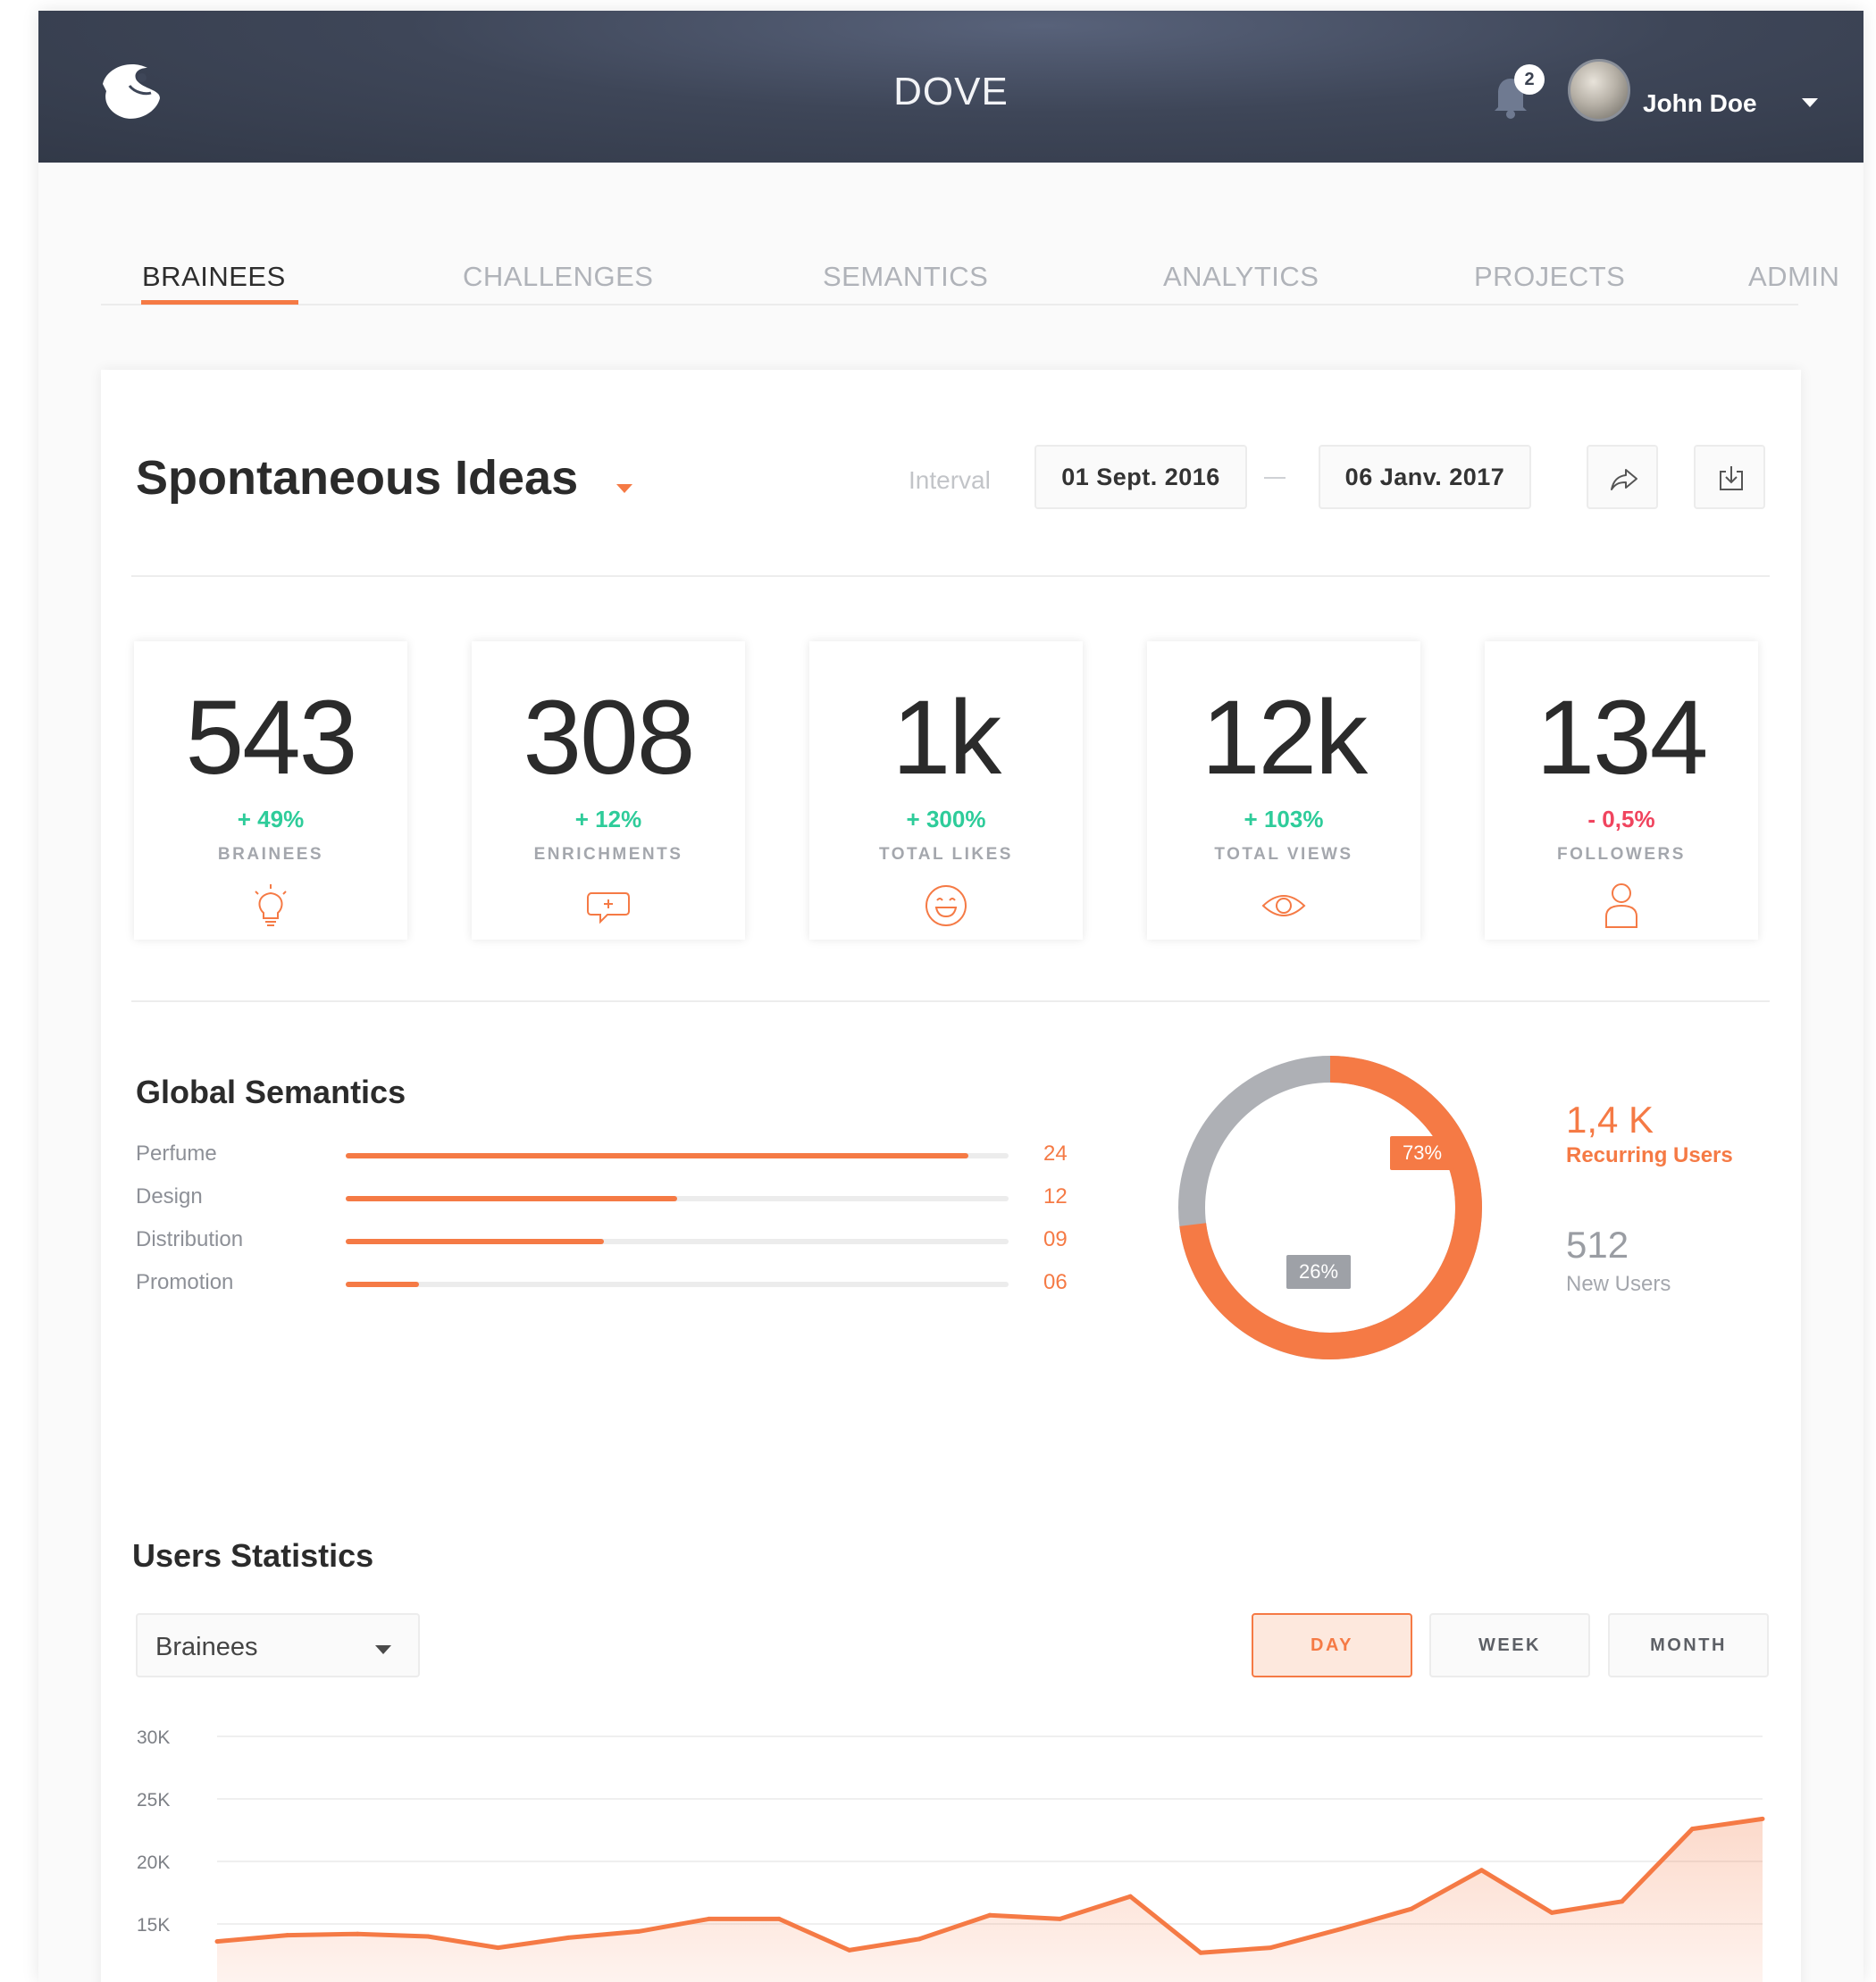 Image resolution: width=1876 pixels, height=1982 pixels. Describe the element at coordinates (1241, 277) in the screenshot. I see `tab-analytics: ANALYTICS` at that location.